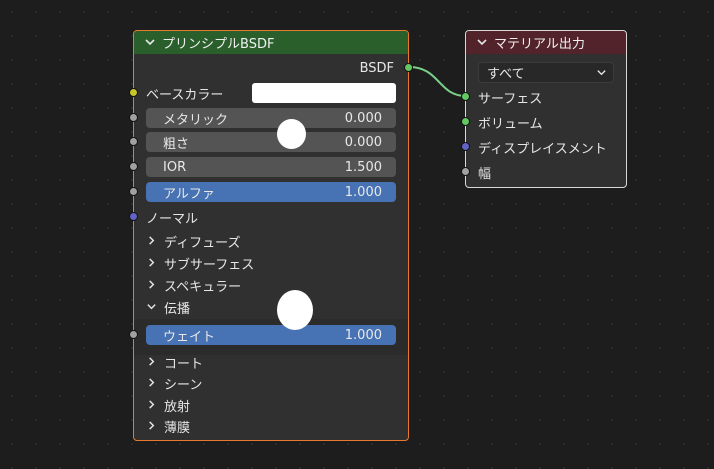 This screenshot has height=469, width=714. What do you see at coordinates (177, 309) in the screenshot?
I see `panel-transmission-label: 伝播` at bounding box center [177, 309].